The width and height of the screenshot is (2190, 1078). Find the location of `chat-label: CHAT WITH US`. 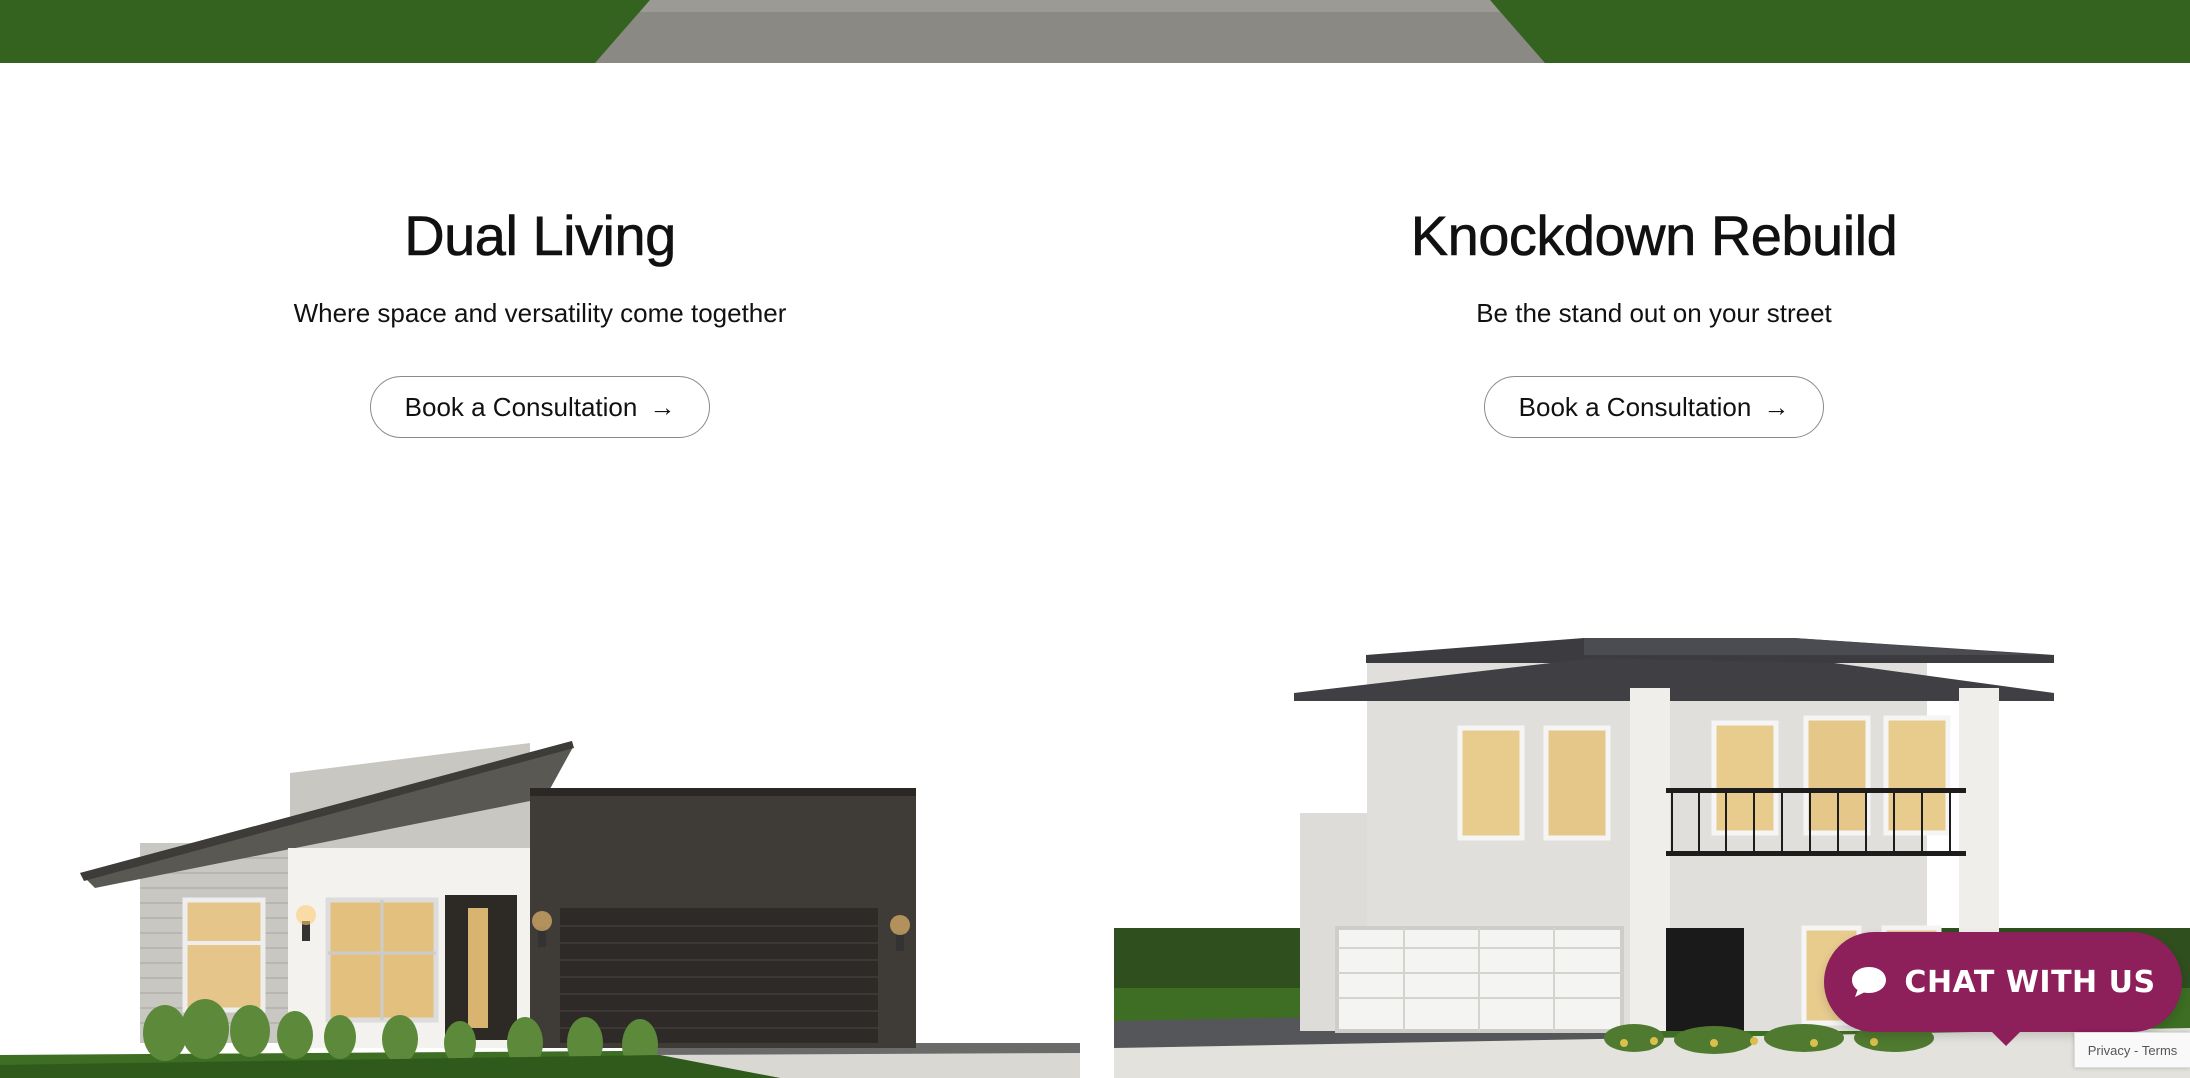

chat-label: CHAT WITH US is located at coordinates (2030, 982).